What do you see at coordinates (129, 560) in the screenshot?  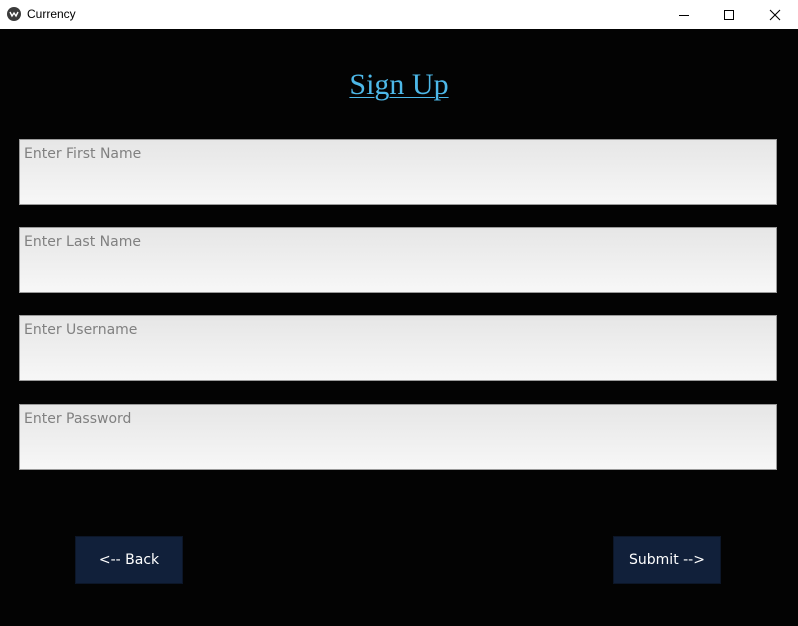 I see `back-button: <-- Back` at bounding box center [129, 560].